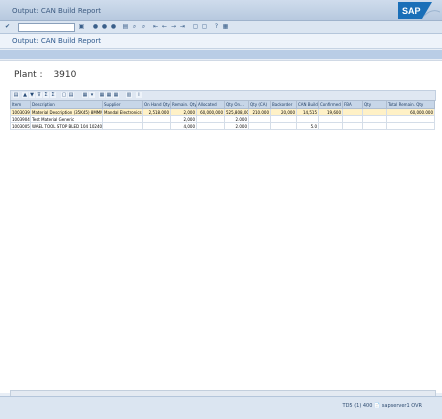 This screenshot has width=442, height=419. I want to click on find-icon: ⌕, so click(134, 26).